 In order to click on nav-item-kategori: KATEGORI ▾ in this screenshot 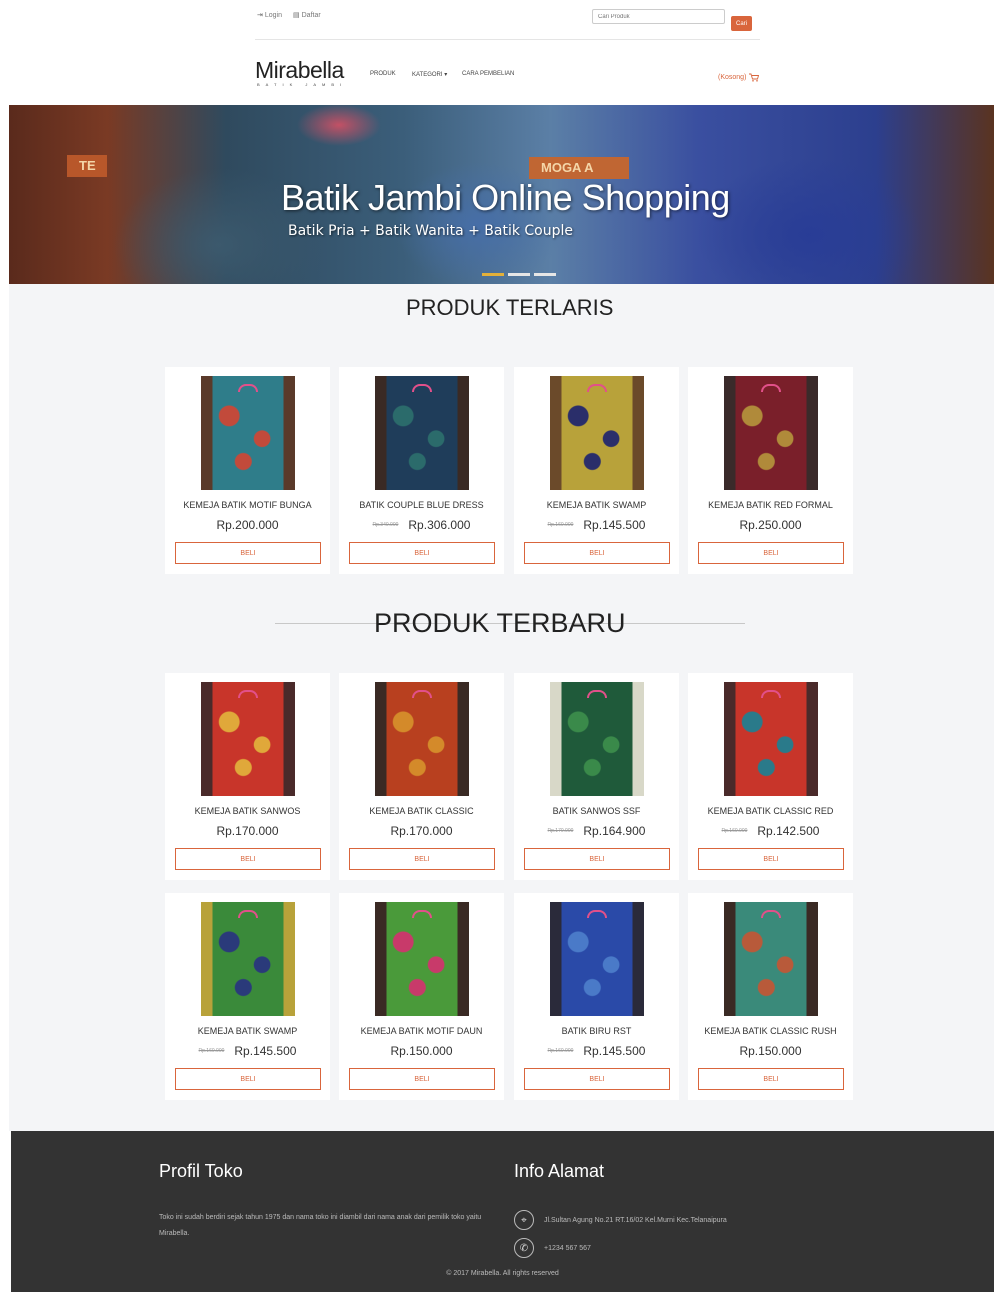, I will do `click(429, 74)`.